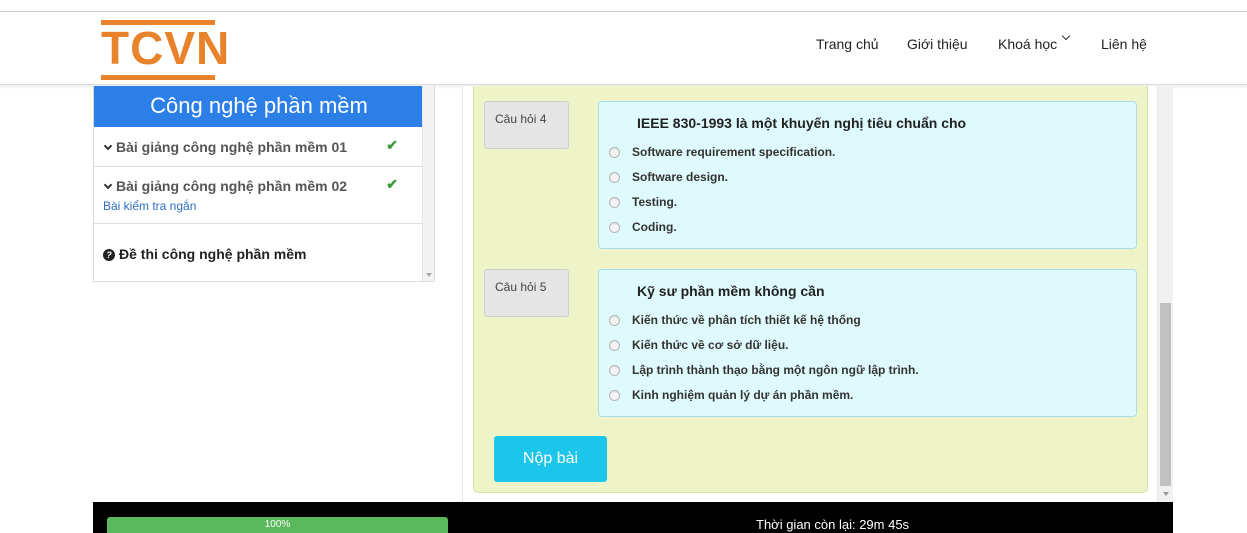 The width and height of the screenshot is (1247, 533). I want to click on nav-home-label: Trang chủ, so click(847, 44).